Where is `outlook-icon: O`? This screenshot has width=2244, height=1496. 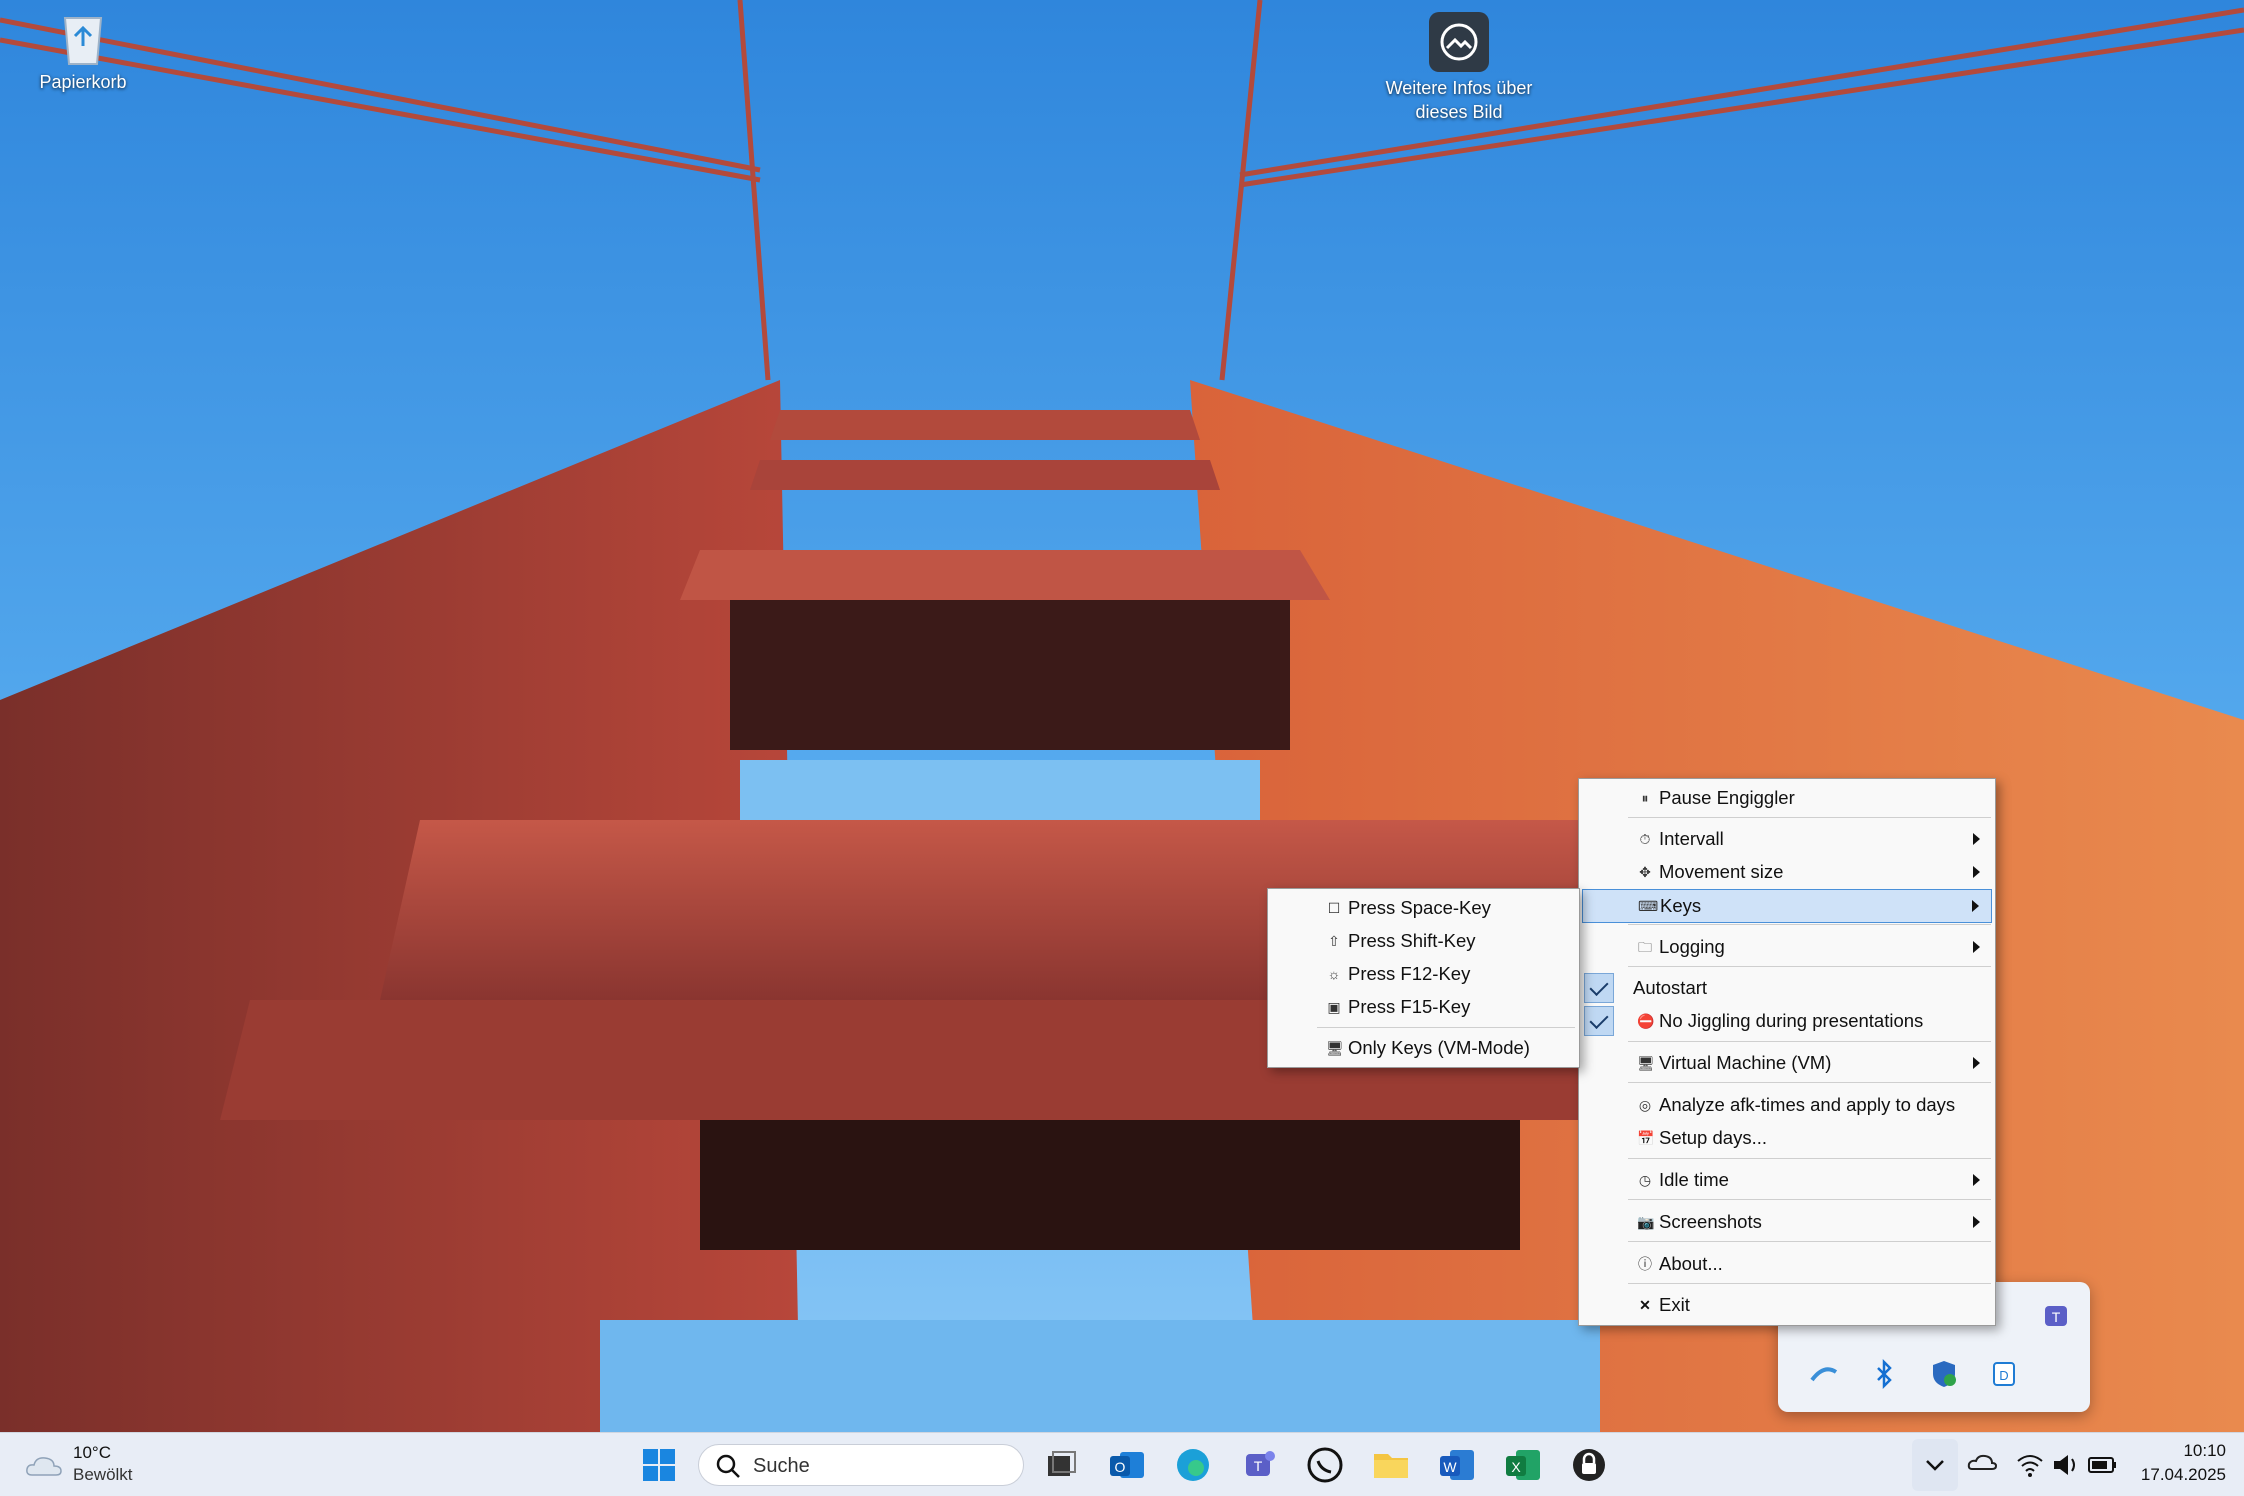
outlook-icon: O is located at coordinates (1127, 1465).